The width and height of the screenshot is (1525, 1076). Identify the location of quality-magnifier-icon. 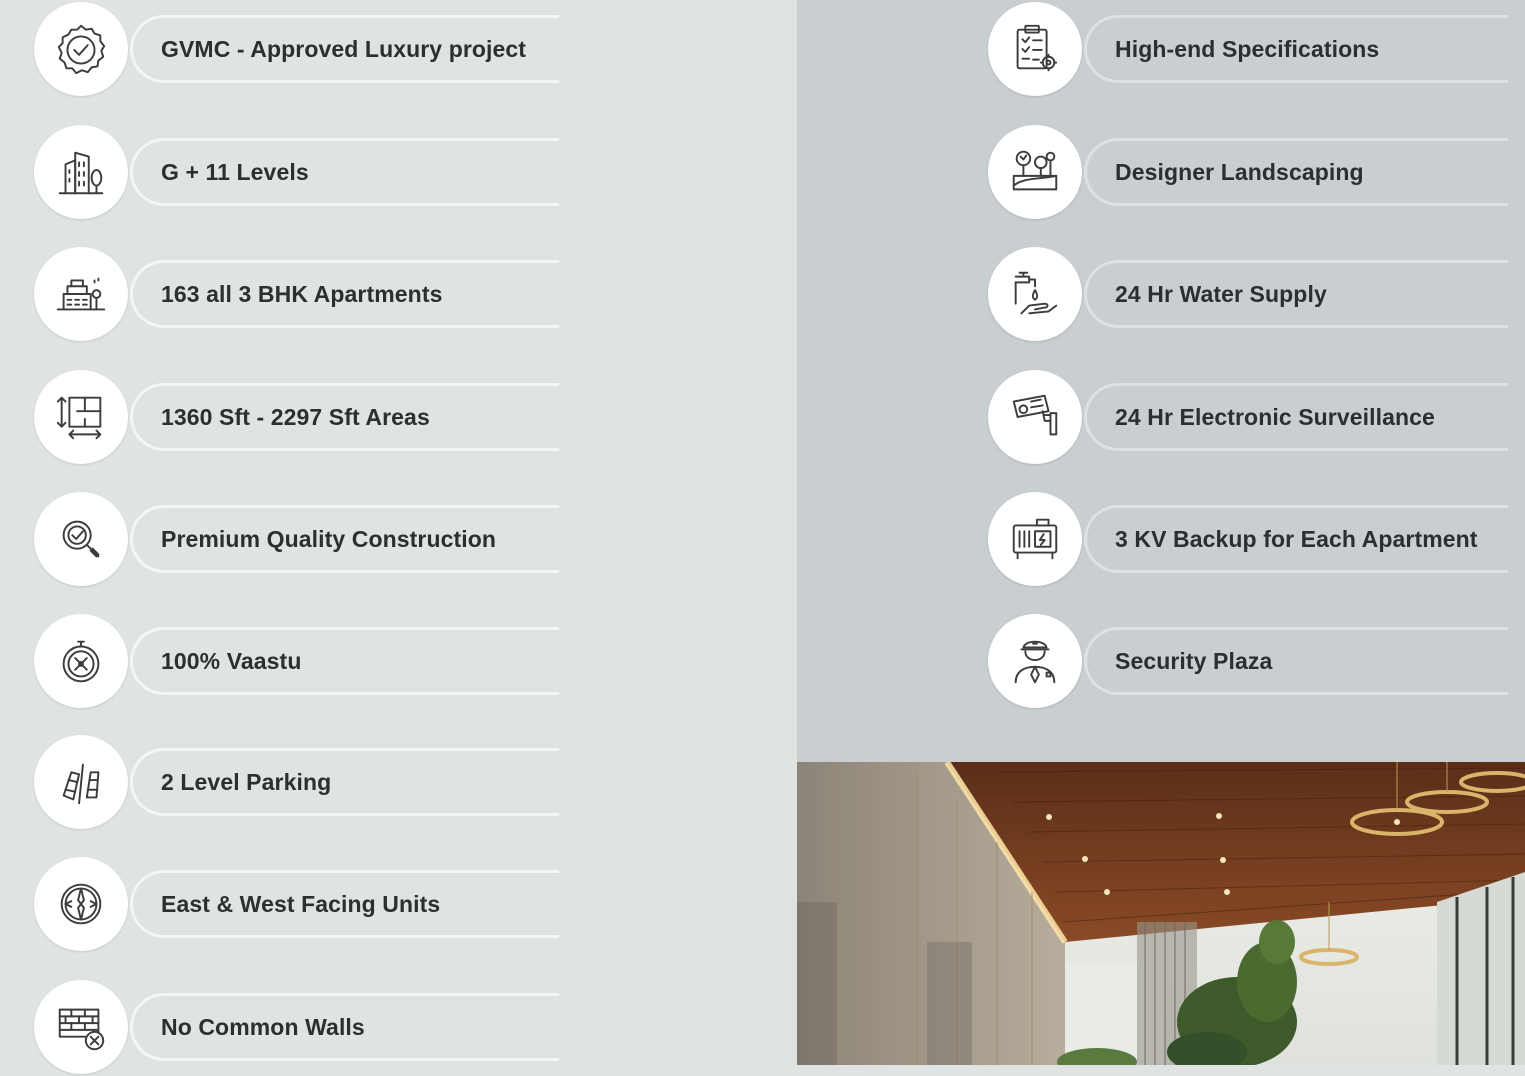
(81, 539).